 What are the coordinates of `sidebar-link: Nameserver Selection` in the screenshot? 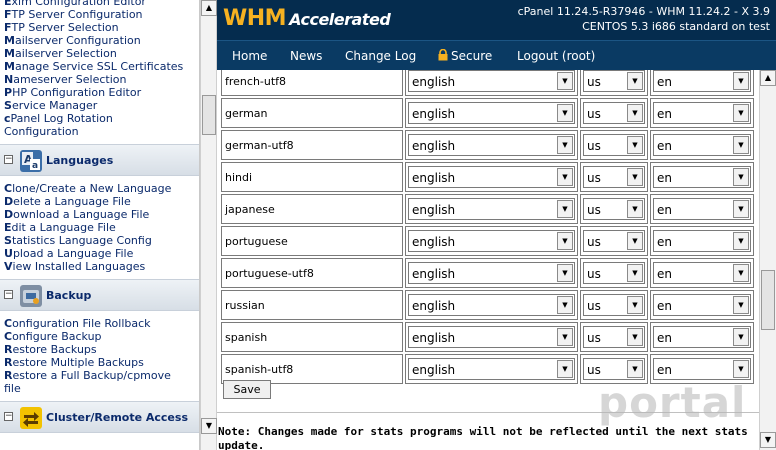 It's located at (99, 79).